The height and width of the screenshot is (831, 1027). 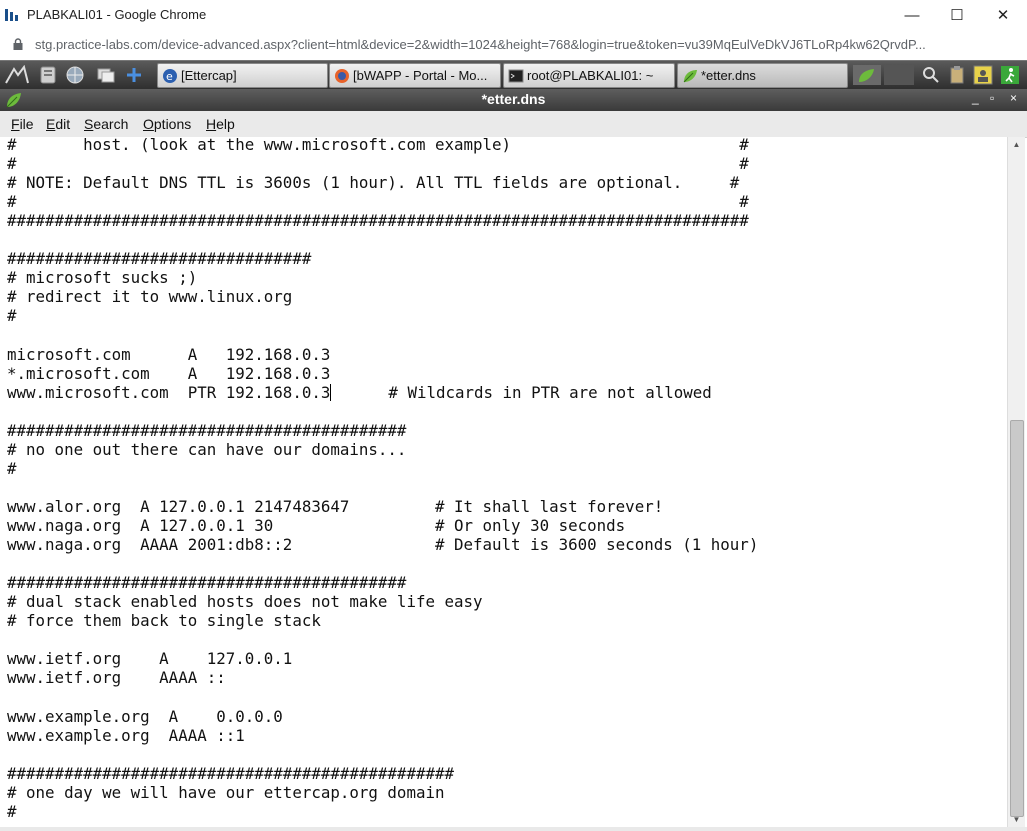 I want to click on kali-menu-icon, so click(x=17, y=75).